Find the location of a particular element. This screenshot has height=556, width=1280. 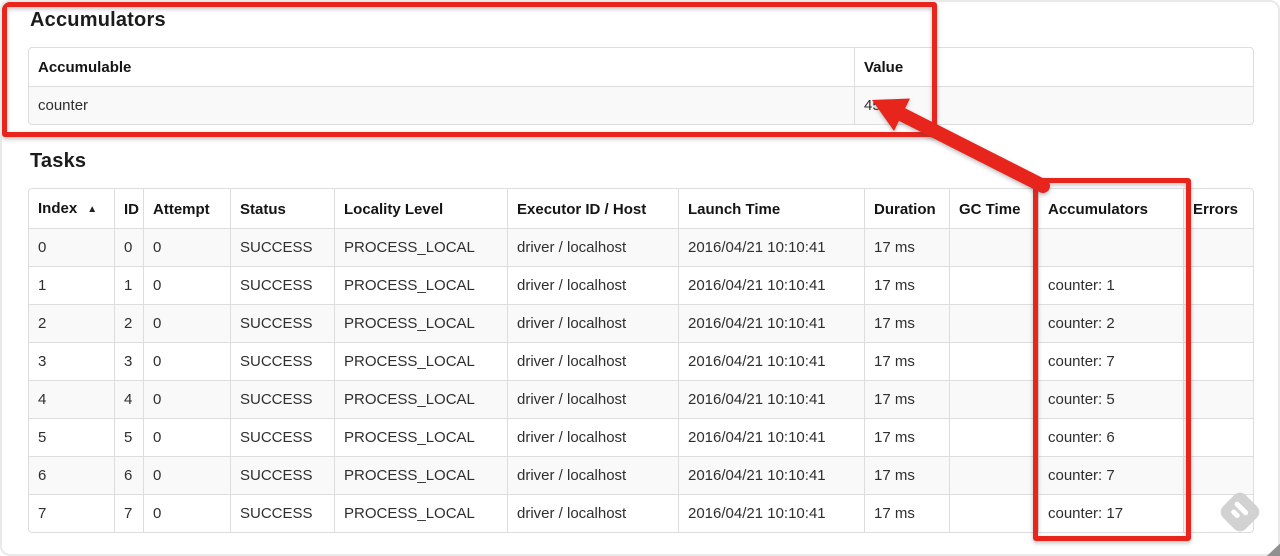

id-cell: 3 is located at coordinates (128, 361).